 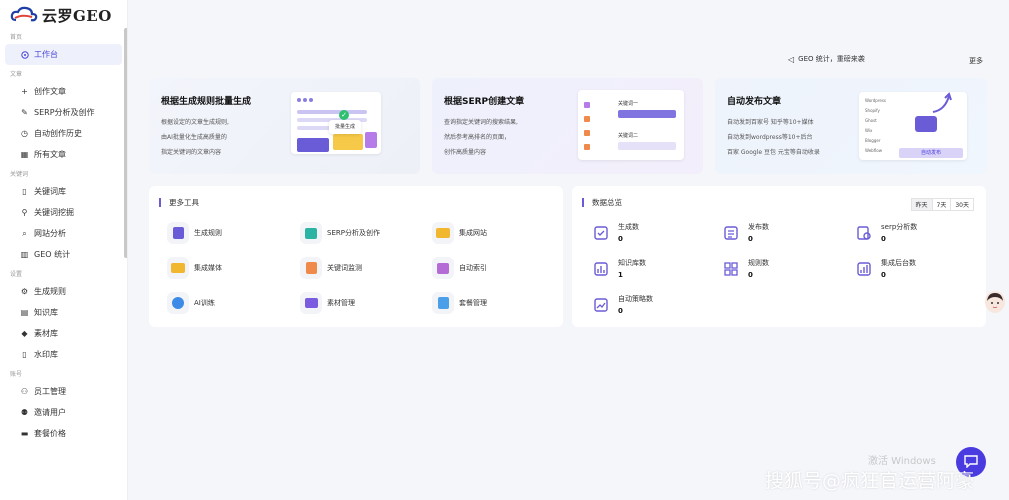 I want to click on sidebar-item-knowledge: ▤ 知识库, so click(x=63, y=312).